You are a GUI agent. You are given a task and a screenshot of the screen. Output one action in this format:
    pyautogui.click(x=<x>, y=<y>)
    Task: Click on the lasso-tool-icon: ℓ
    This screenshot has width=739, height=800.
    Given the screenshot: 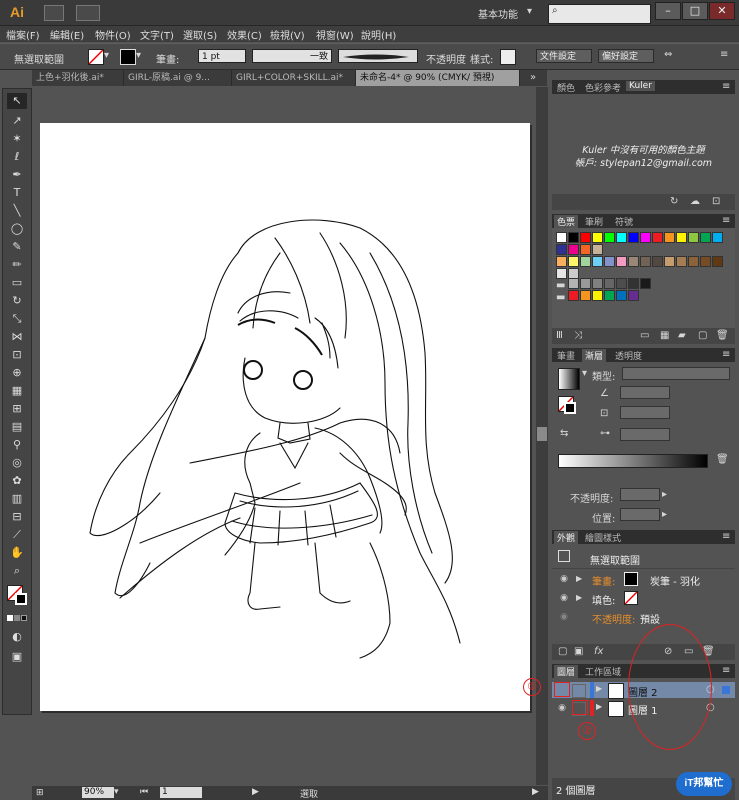 What is the action you would take?
    pyautogui.click(x=17, y=157)
    